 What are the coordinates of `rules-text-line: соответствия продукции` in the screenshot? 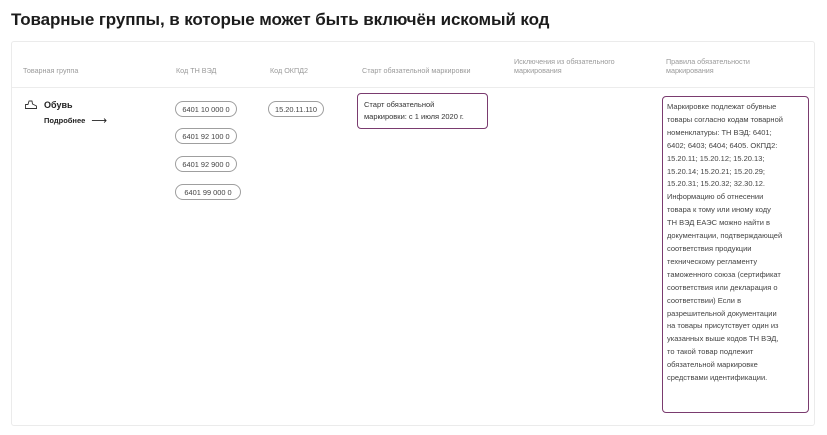 It's located at (709, 248).